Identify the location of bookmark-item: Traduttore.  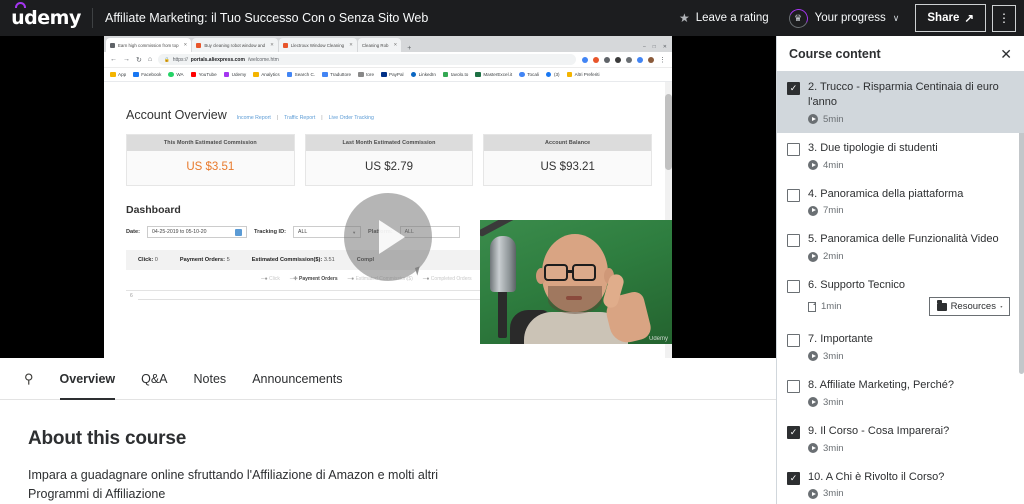
(337, 74).